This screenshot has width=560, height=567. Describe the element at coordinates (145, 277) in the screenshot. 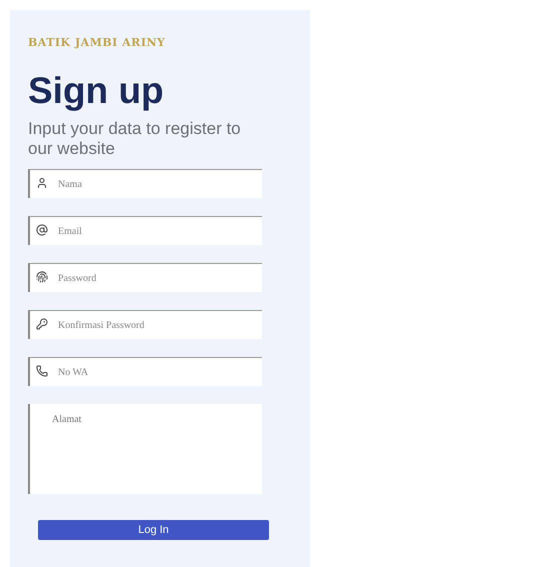

I see `input-field: Password` at that location.